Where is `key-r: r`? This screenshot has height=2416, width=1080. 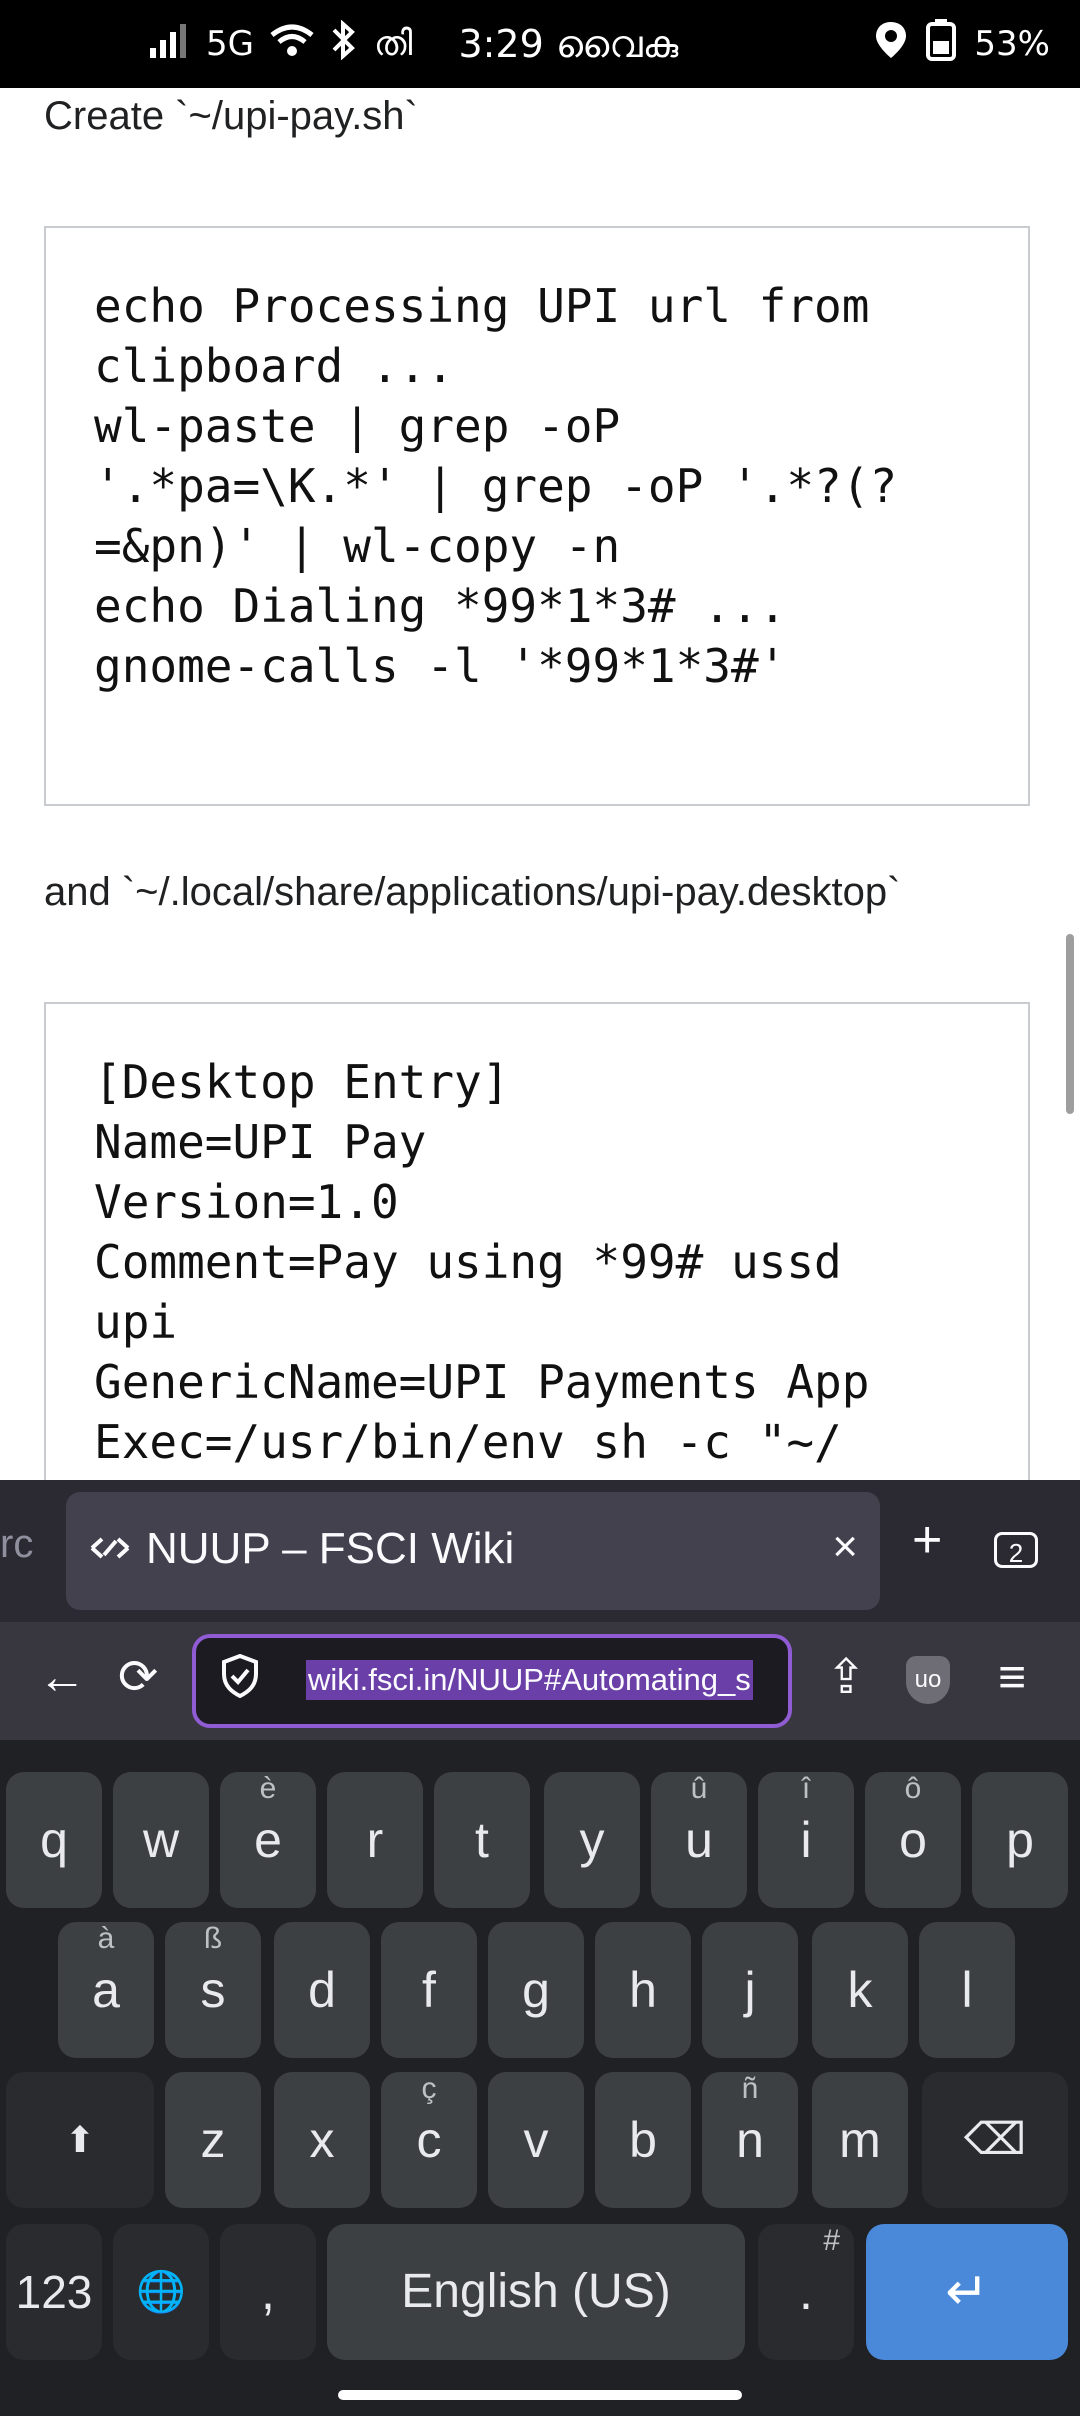
key-r: r is located at coordinates (375, 1840).